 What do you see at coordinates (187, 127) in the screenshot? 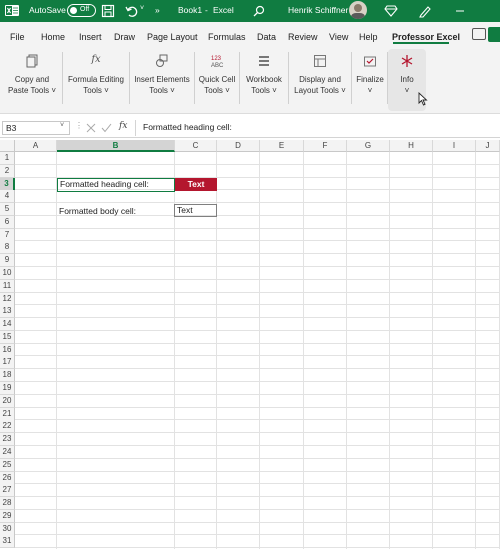
I see `formula-input: Formatted heading cell:` at bounding box center [187, 127].